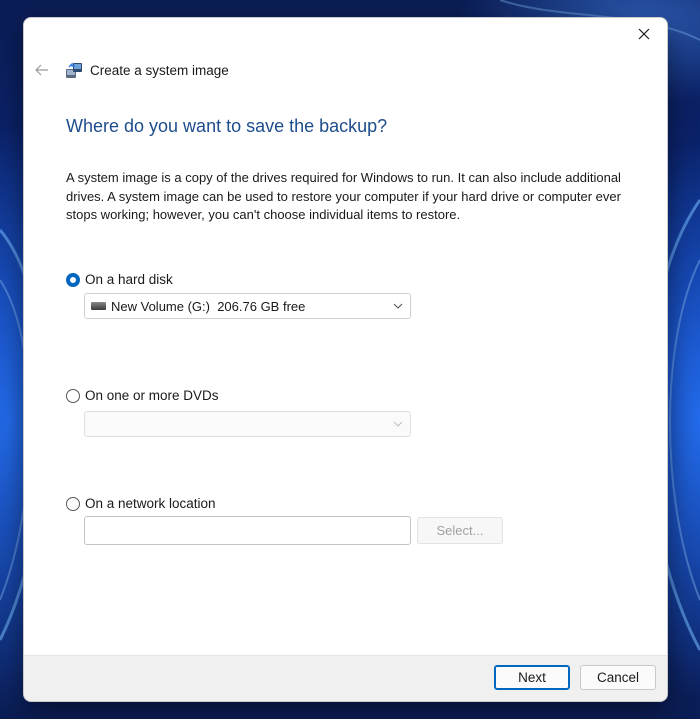  I want to click on window-title: Create a system image, so click(159, 70).